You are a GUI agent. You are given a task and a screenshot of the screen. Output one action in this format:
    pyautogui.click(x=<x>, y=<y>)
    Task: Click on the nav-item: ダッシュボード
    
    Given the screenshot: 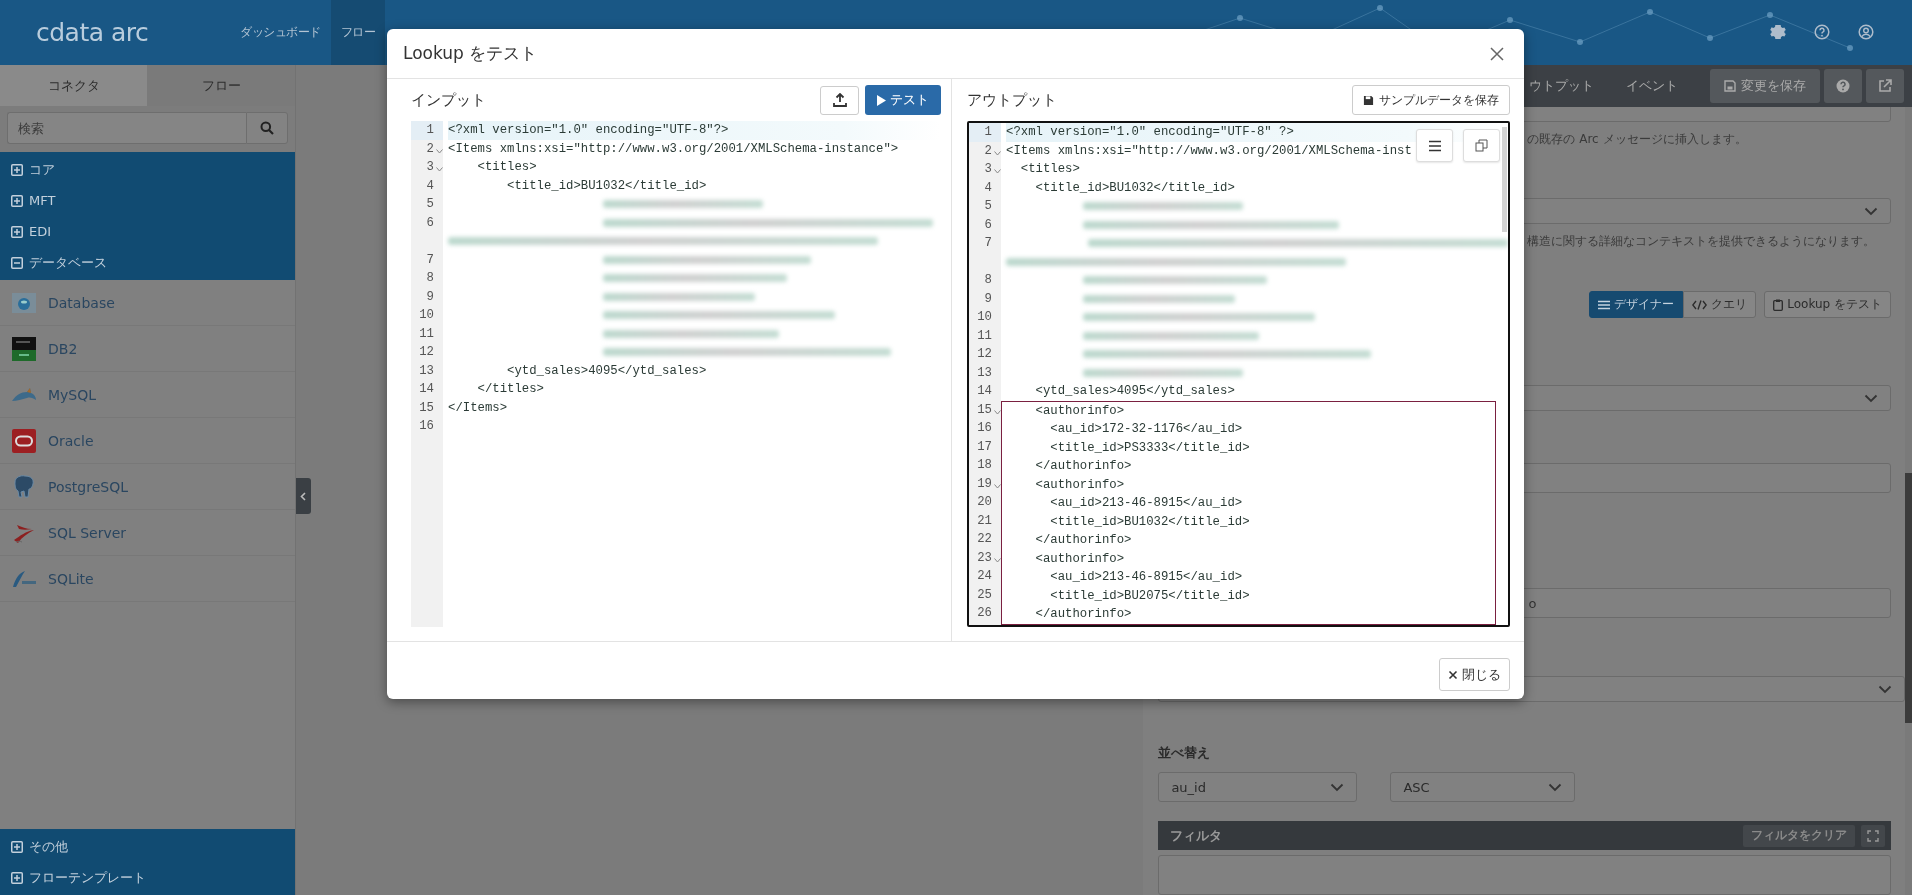 What is the action you would take?
    pyautogui.click(x=280, y=32)
    